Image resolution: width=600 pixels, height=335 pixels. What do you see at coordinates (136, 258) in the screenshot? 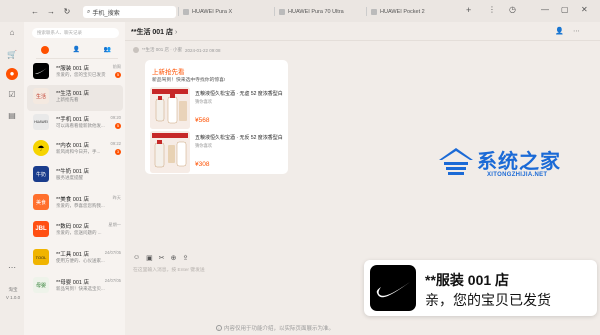
I see `emoji-icon: ☺` at bounding box center [136, 258].